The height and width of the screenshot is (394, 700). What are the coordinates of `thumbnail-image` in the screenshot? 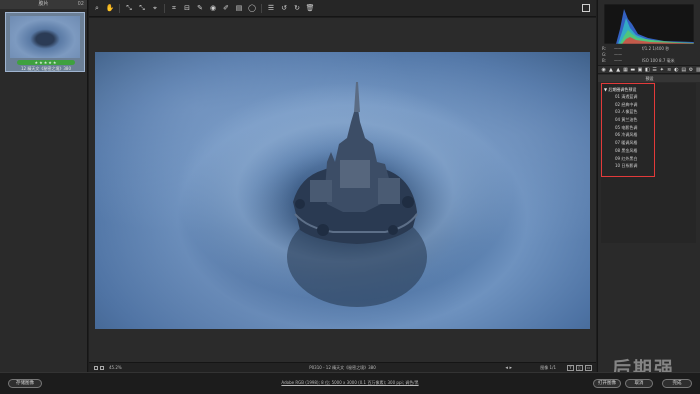 It's located at (45, 37).